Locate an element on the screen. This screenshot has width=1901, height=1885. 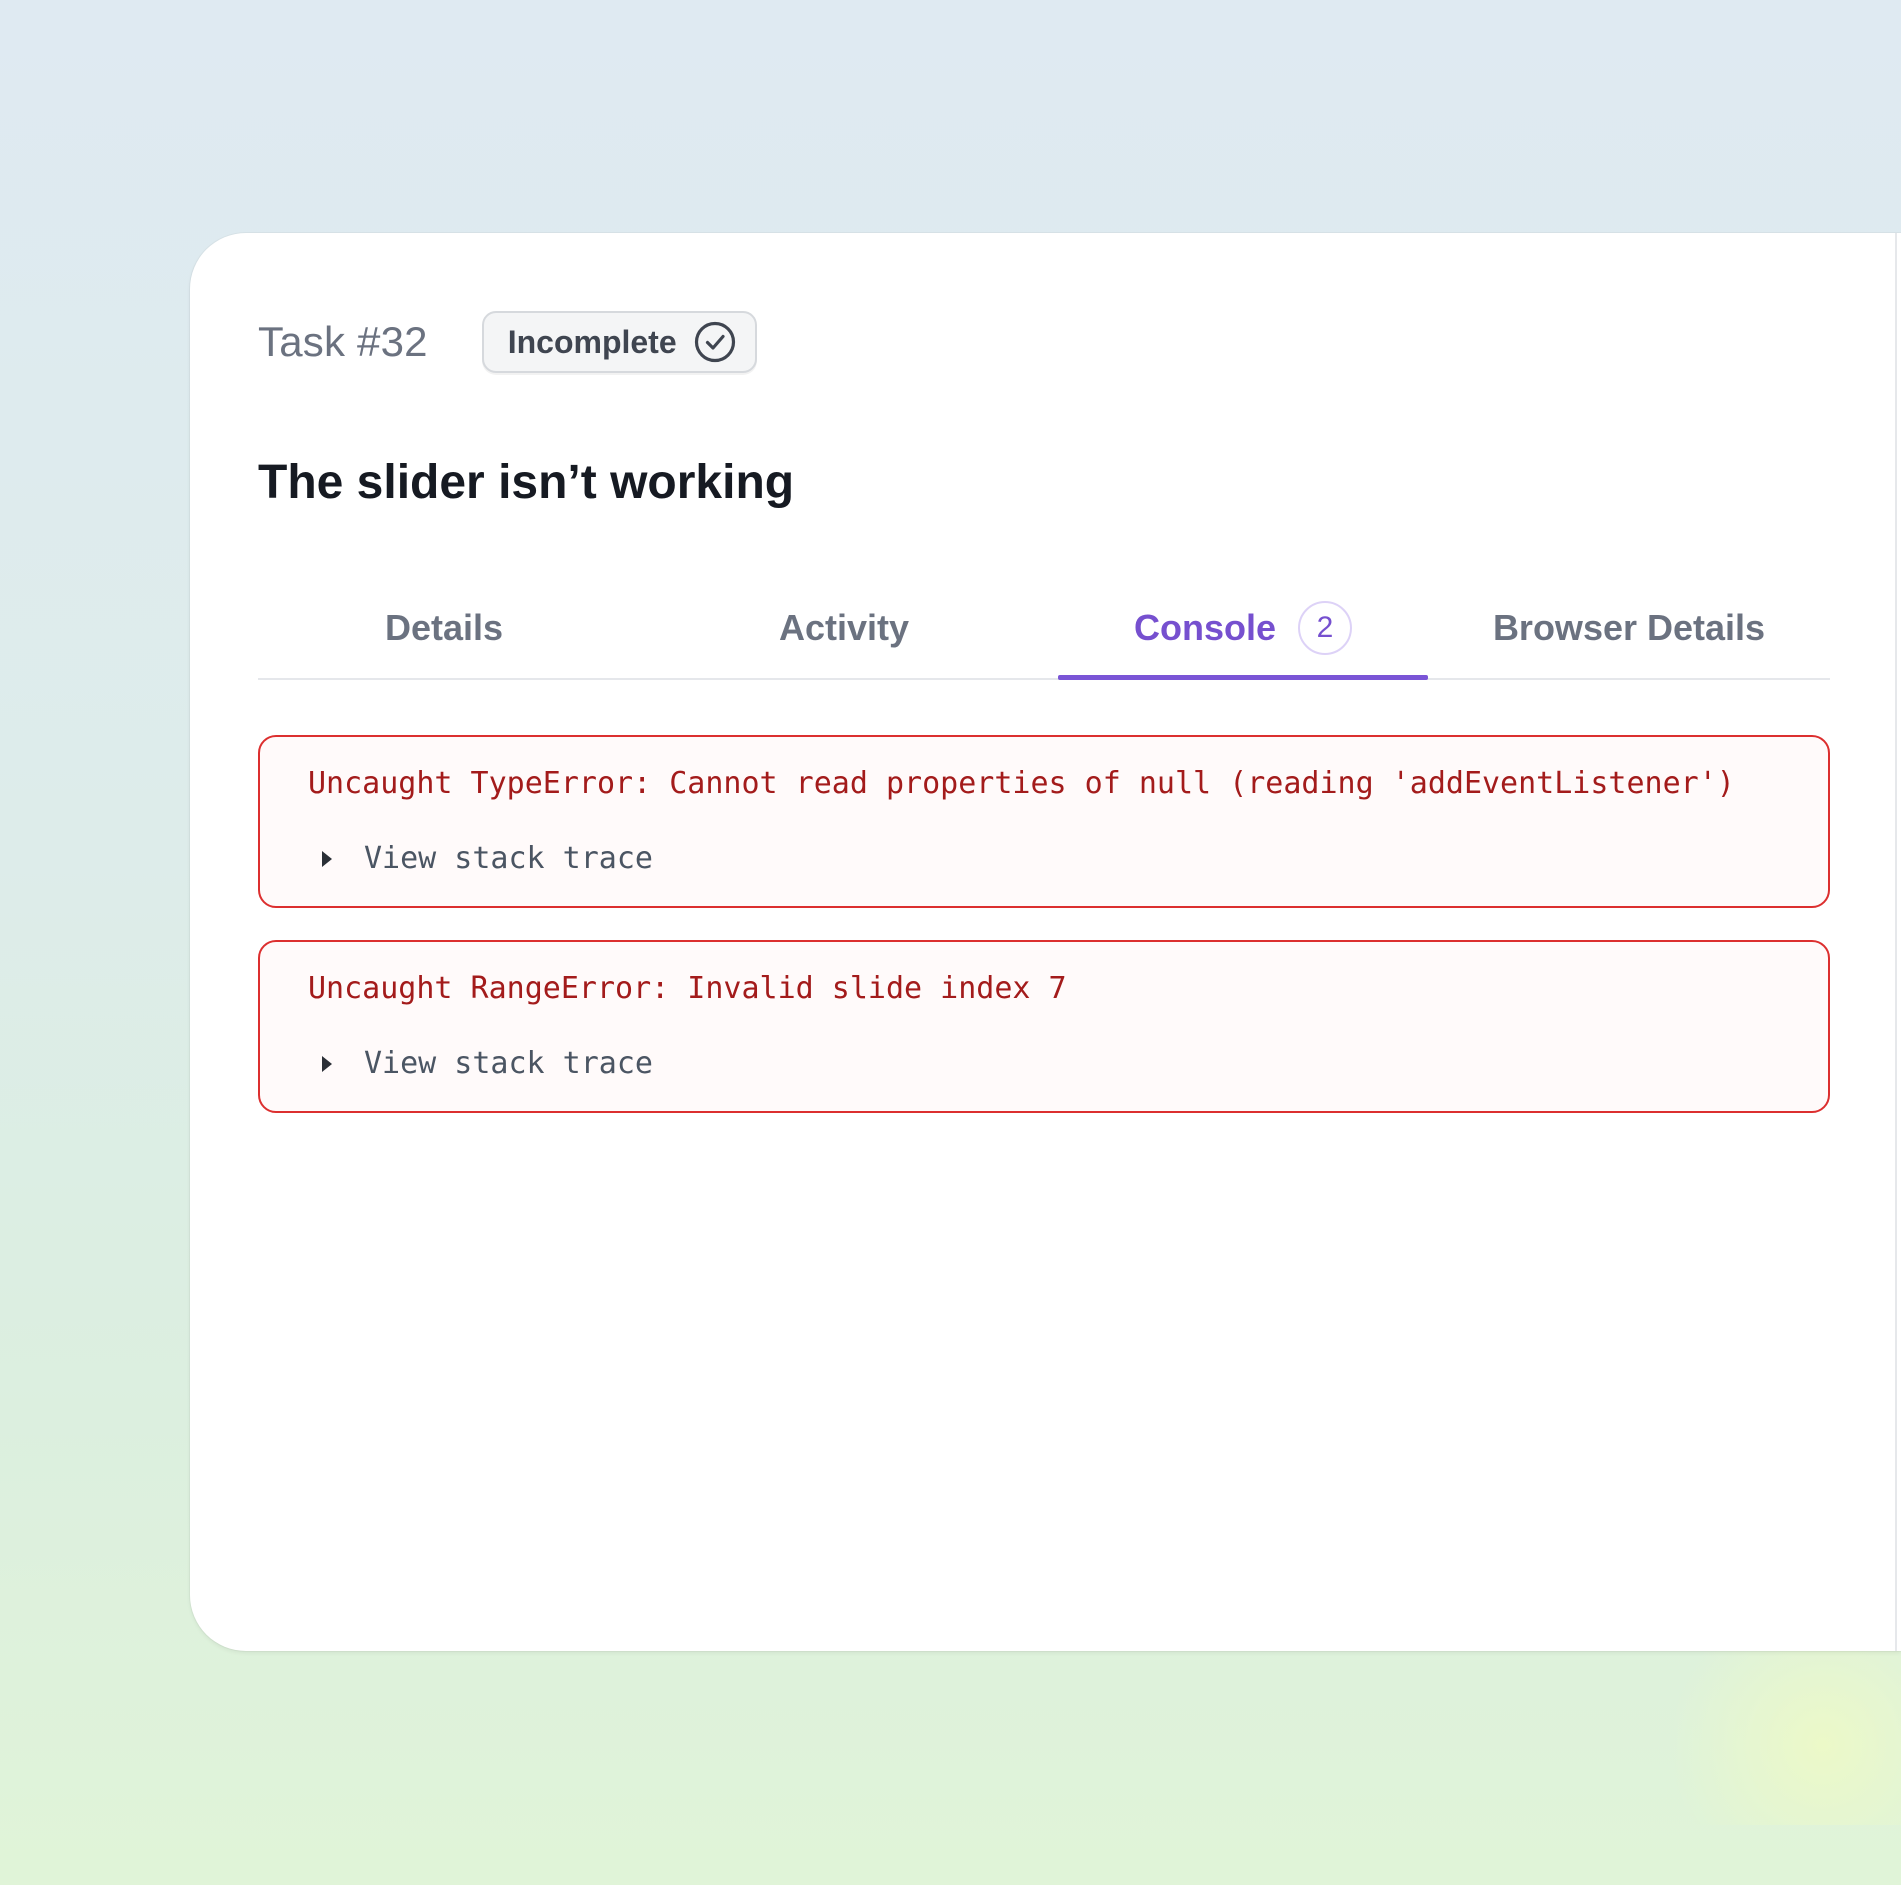
background-decoration is located at coordinates (1771, 1725).